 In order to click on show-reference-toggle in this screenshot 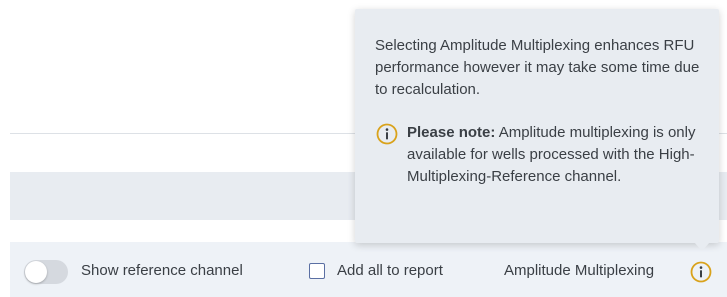, I will do `click(46, 272)`.